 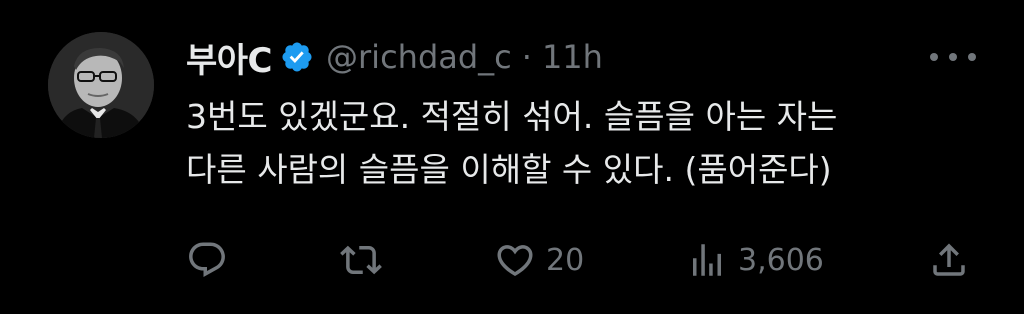 What do you see at coordinates (539, 260) in the screenshot?
I see `like-button: 20` at bounding box center [539, 260].